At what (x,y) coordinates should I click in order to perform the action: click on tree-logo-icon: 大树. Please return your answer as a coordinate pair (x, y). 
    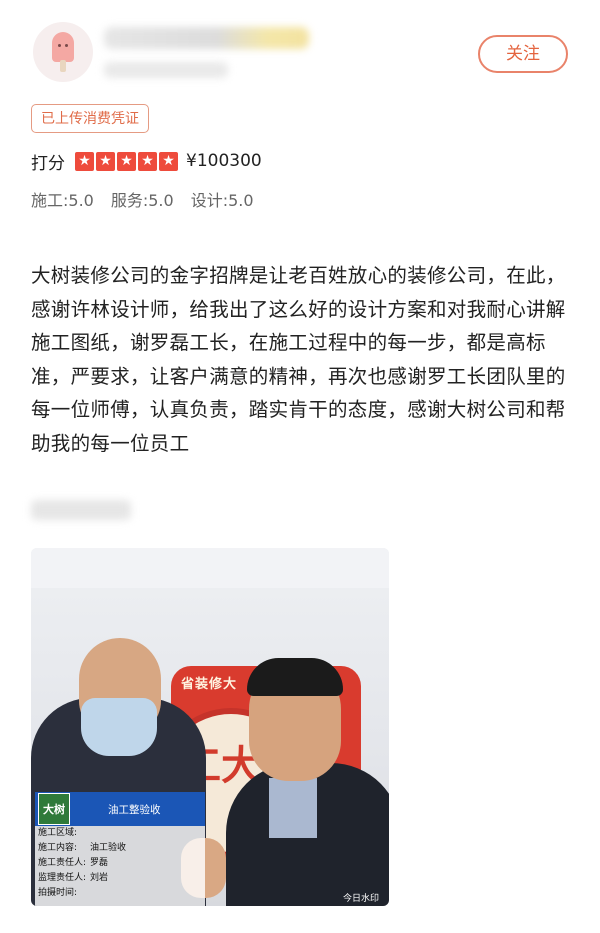
    Looking at the image, I should click on (54, 809).